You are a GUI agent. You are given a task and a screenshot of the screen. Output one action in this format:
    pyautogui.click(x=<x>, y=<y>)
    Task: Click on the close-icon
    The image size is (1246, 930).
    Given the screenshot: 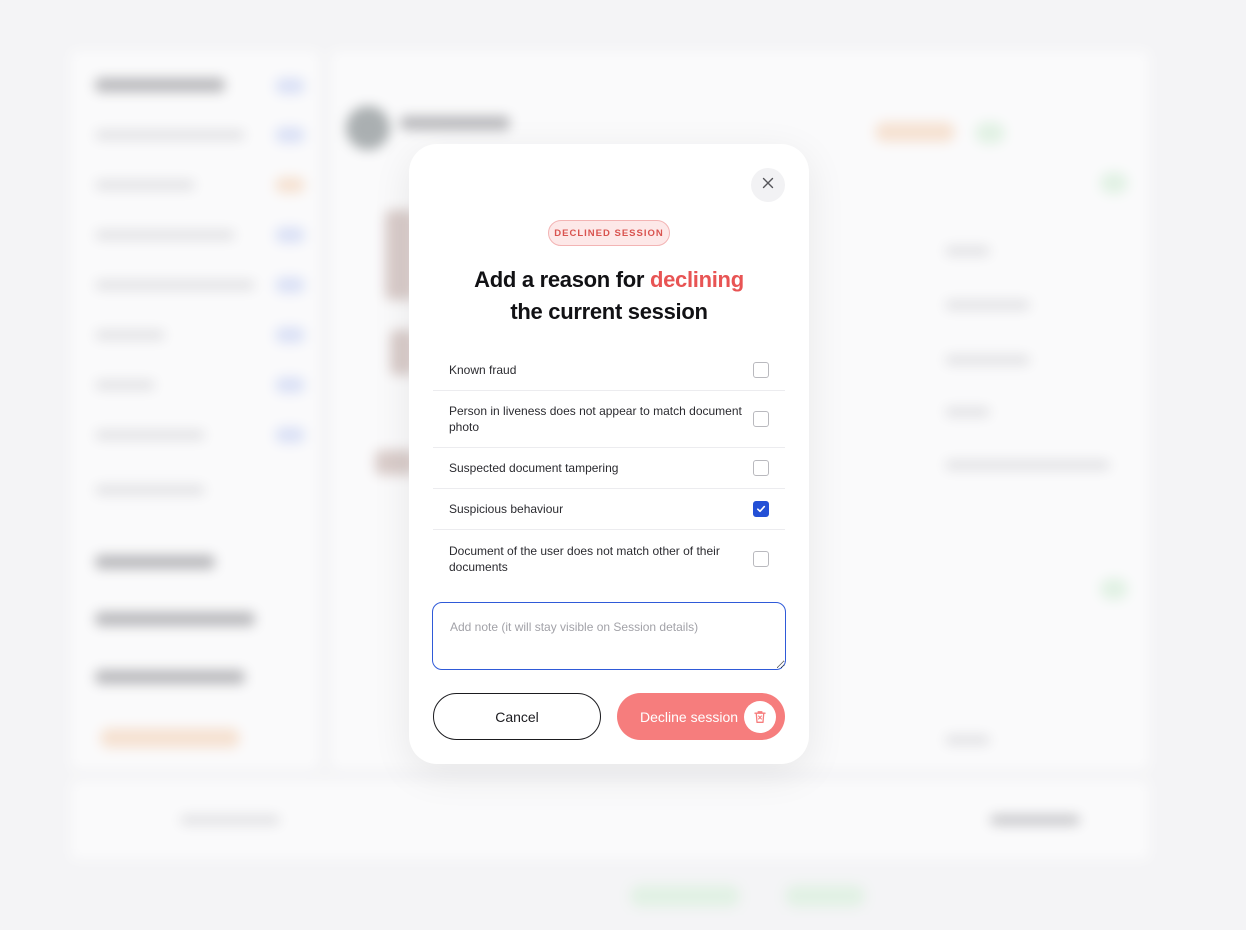 What is the action you would take?
    pyautogui.click(x=768, y=185)
    